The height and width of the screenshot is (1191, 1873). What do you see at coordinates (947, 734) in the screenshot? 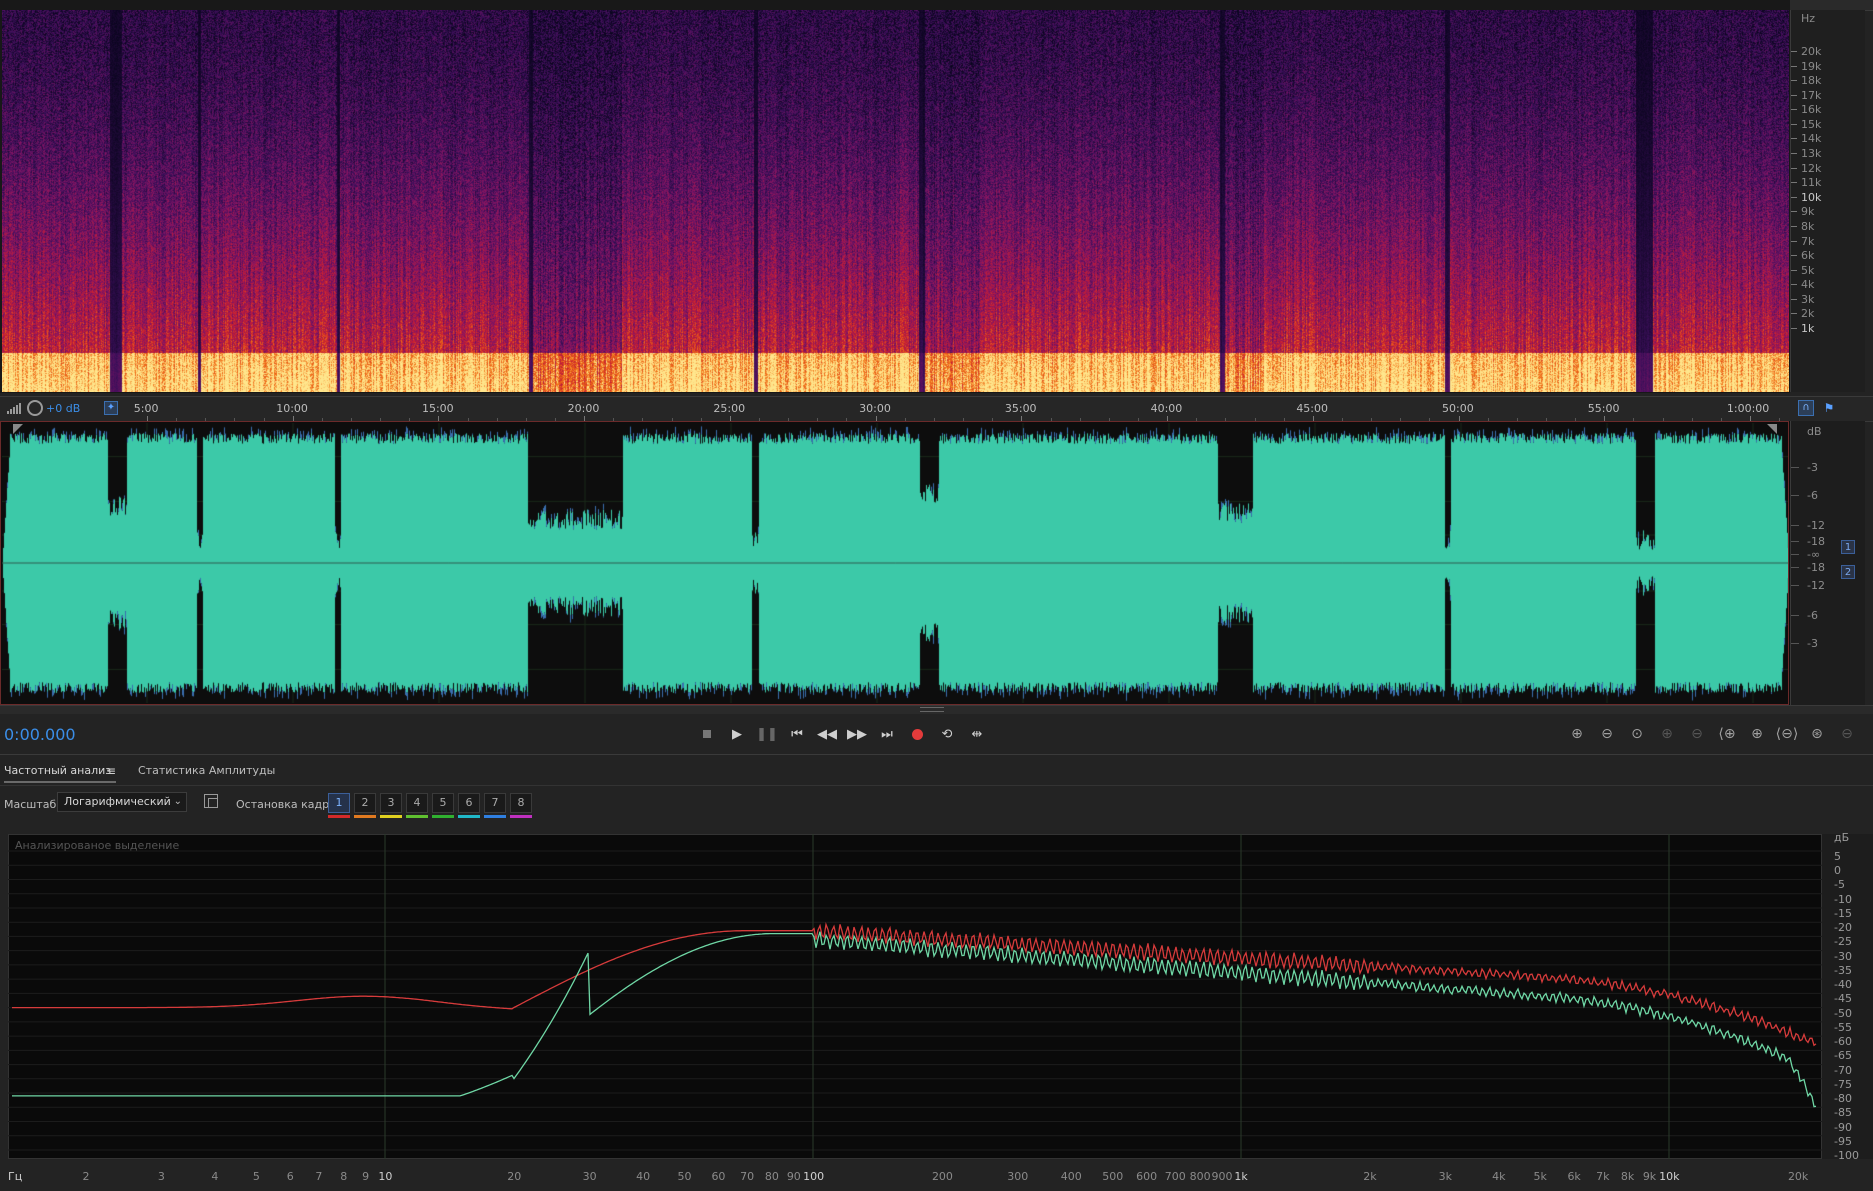
I see `loop-button: ⟲` at bounding box center [947, 734].